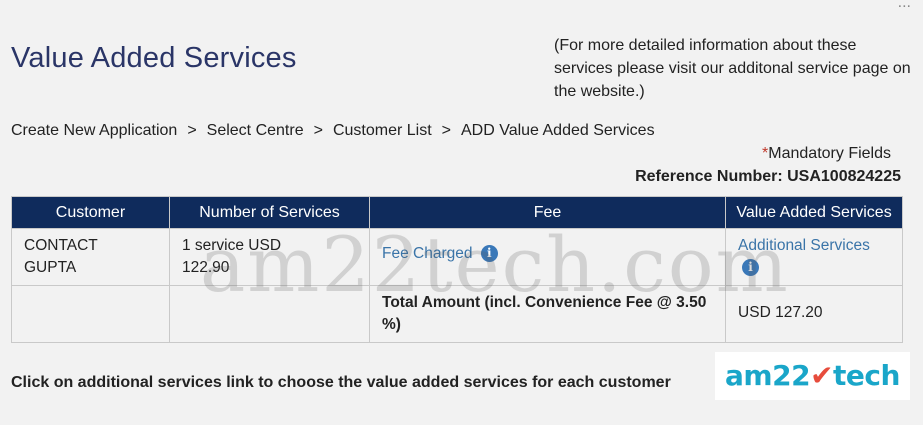  I want to click on mandatory-fields-note: *Mandatory Fields, so click(826, 154).